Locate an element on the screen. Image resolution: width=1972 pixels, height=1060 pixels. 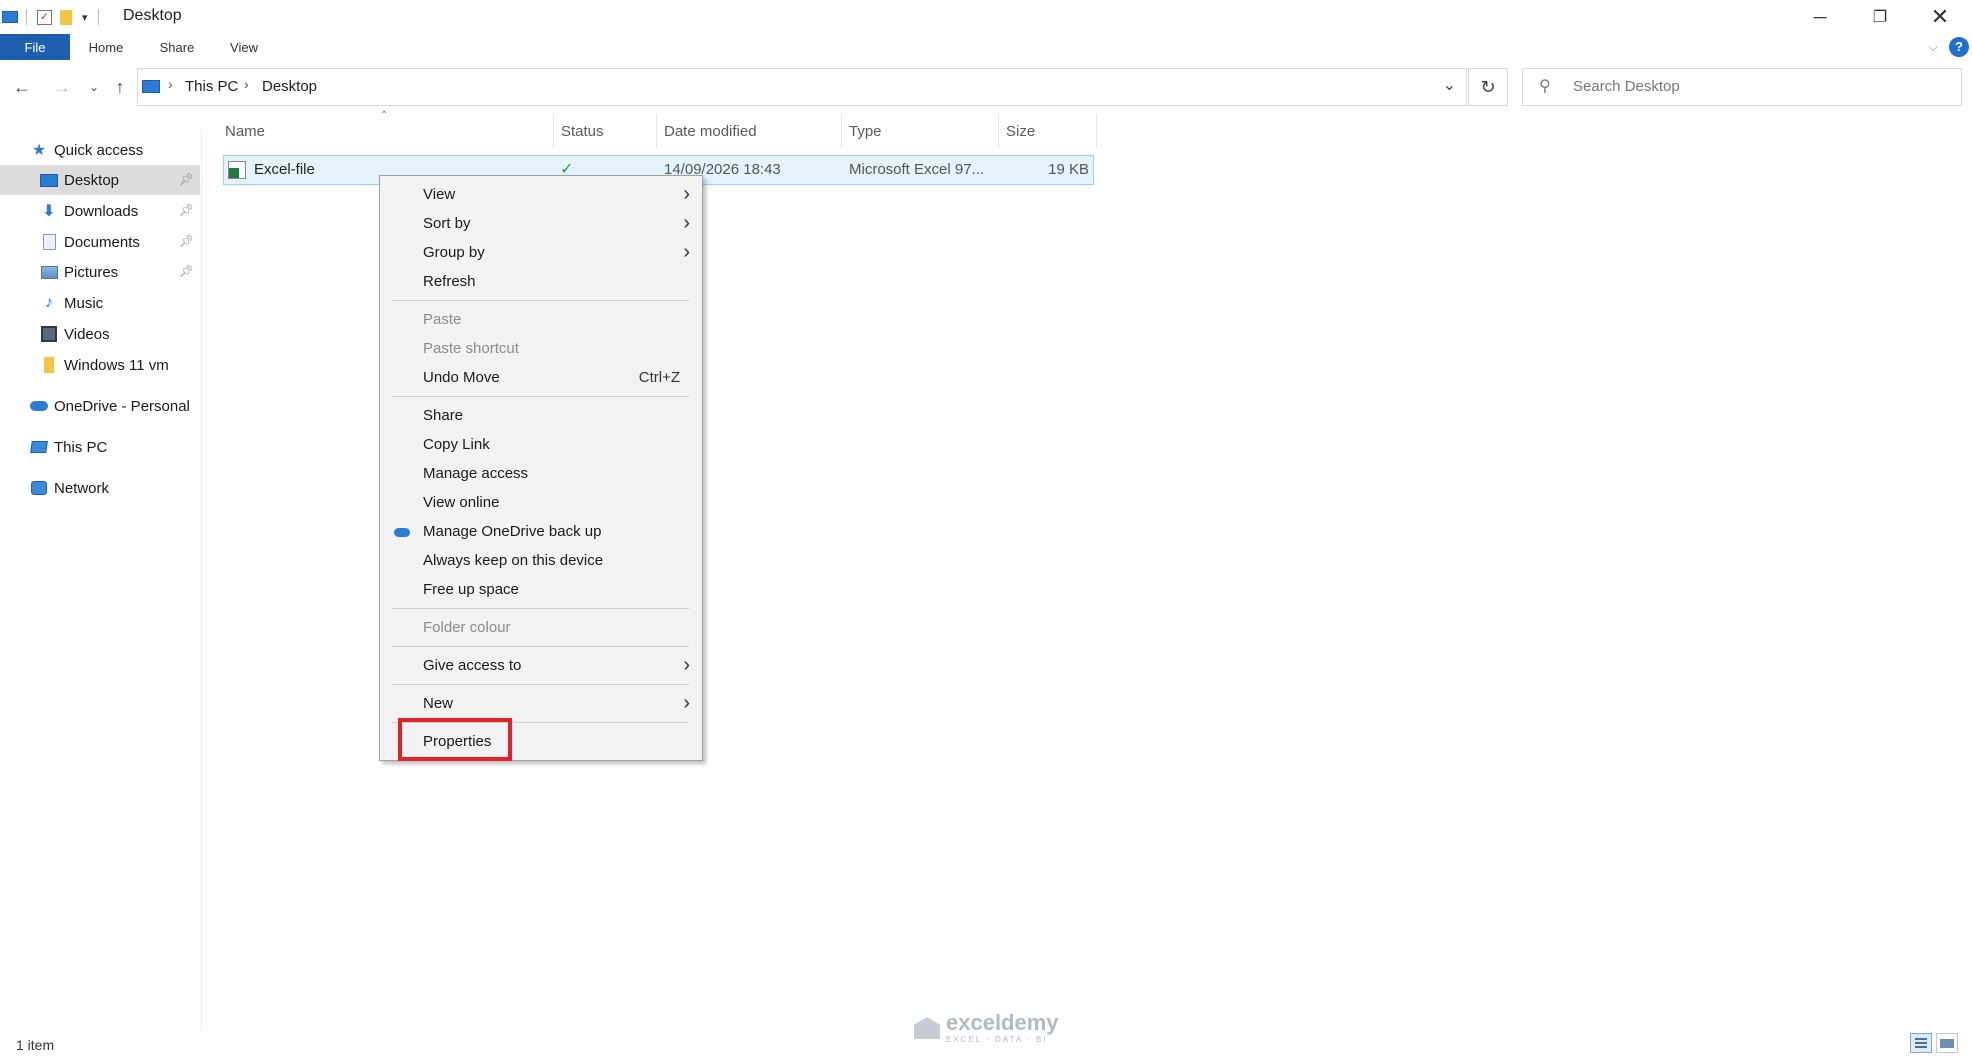
sidebar-item-label: Pictures is located at coordinates (91, 272).